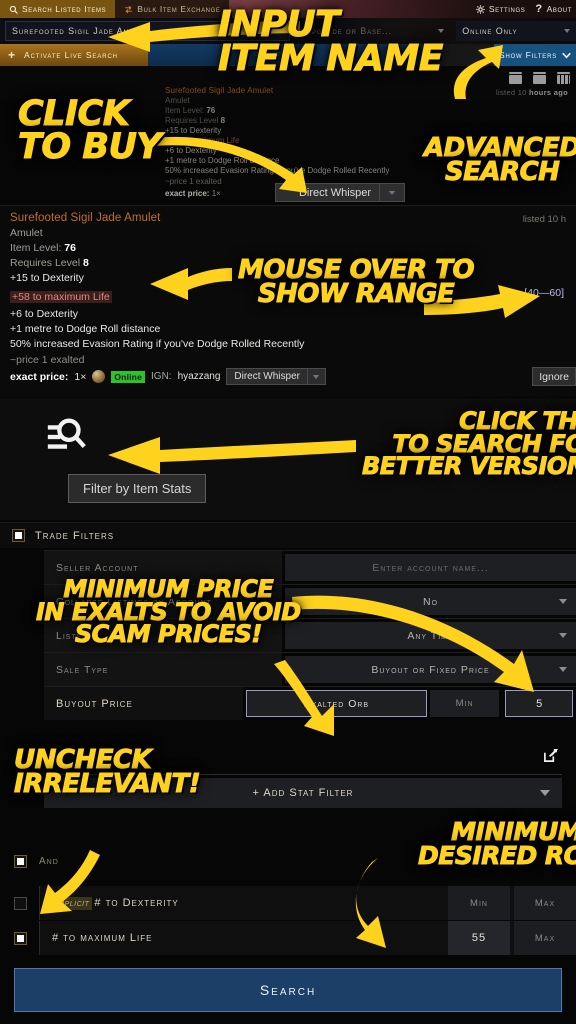 This screenshot has width=576, height=1024. I want to click on tab-settings: Settings, so click(500, 9).